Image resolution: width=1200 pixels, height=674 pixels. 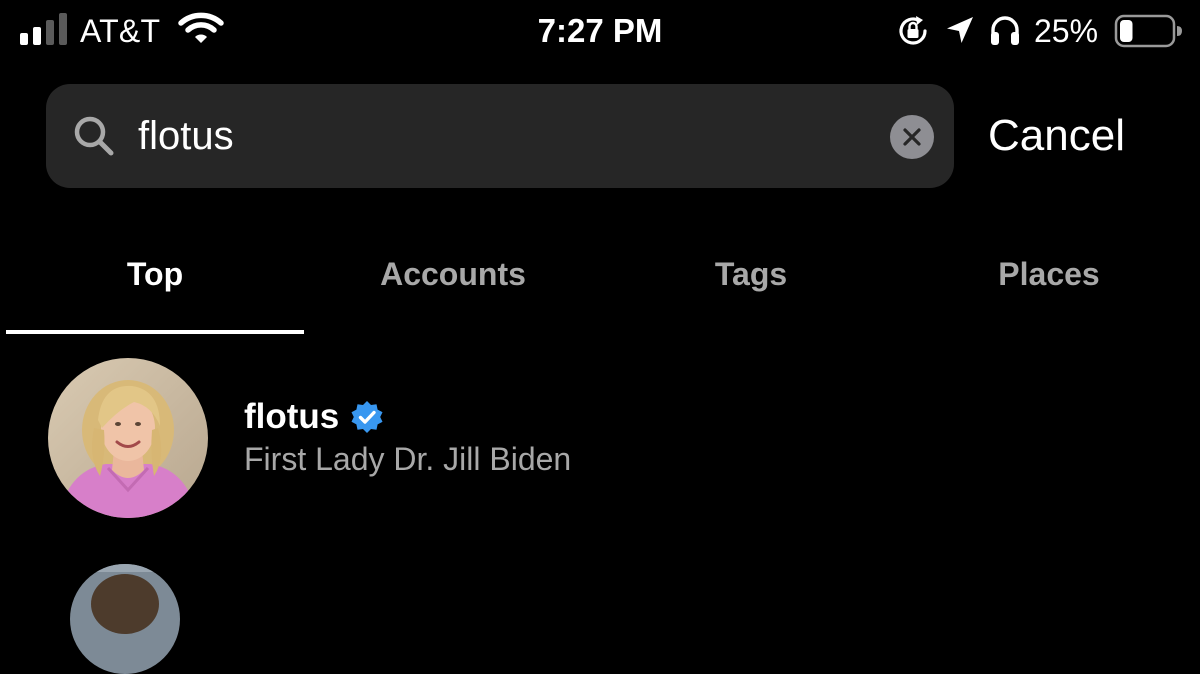 What do you see at coordinates (292, 416) in the screenshot?
I see `result-username: flotus` at bounding box center [292, 416].